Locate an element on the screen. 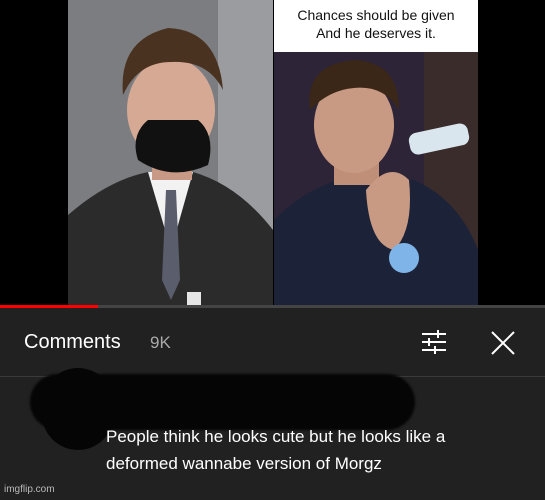 Image resolution: width=545 pixels, height=500 pixels. comment-line-2: deformed wannabe version of Morgz is located at coordinates (244, 463).